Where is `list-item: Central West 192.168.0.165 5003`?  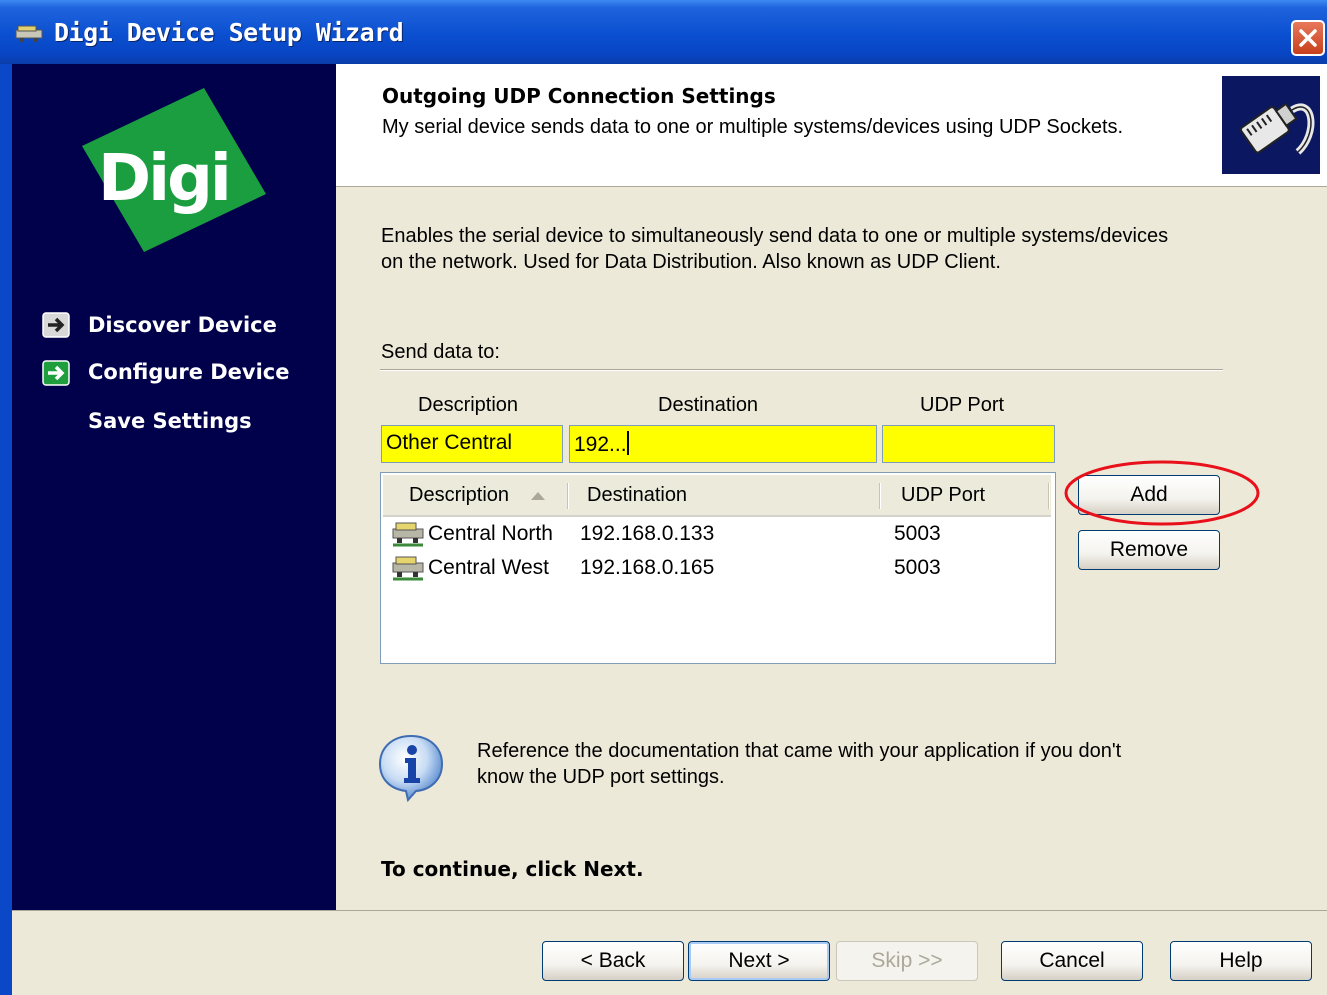
list-item: Central West 192.168.0.165 5003 is located at coordinates (716, 568).